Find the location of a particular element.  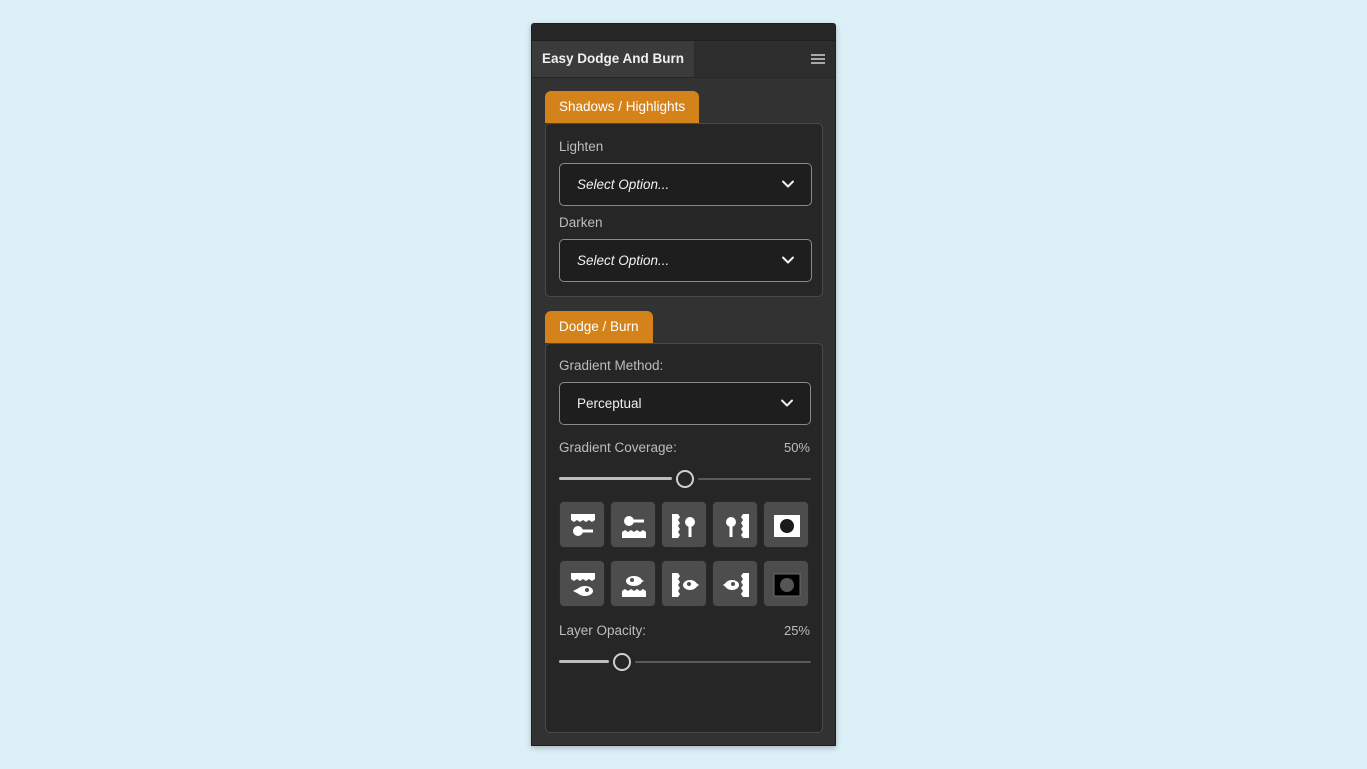

gradient-top-burn-icon is located at coordinates (583, 584).